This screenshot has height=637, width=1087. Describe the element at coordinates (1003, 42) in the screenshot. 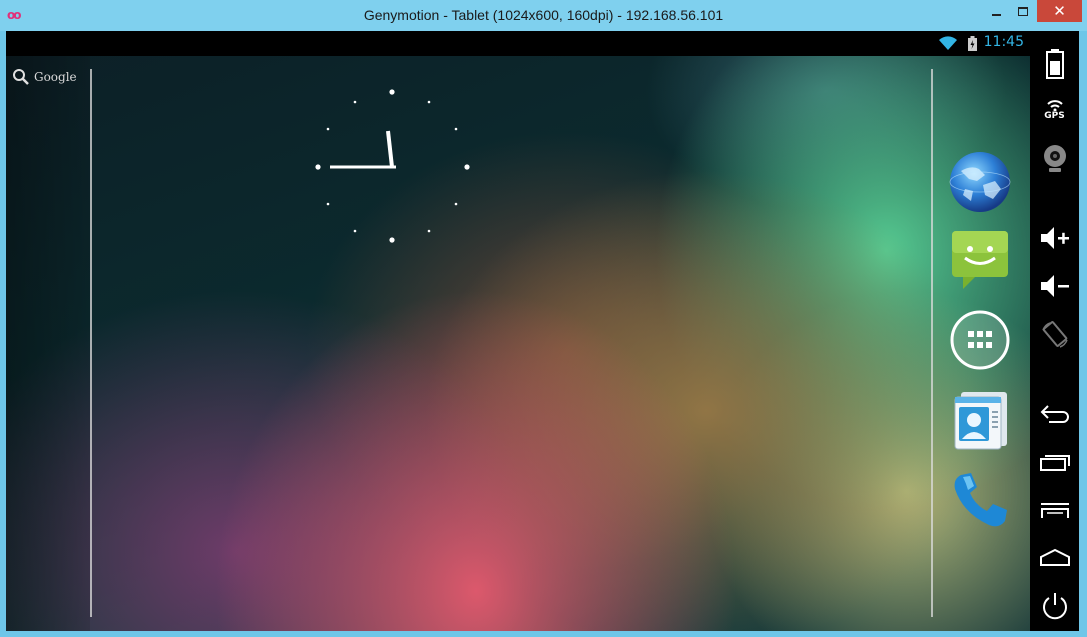

I see `status-time: 11:45` at that location.